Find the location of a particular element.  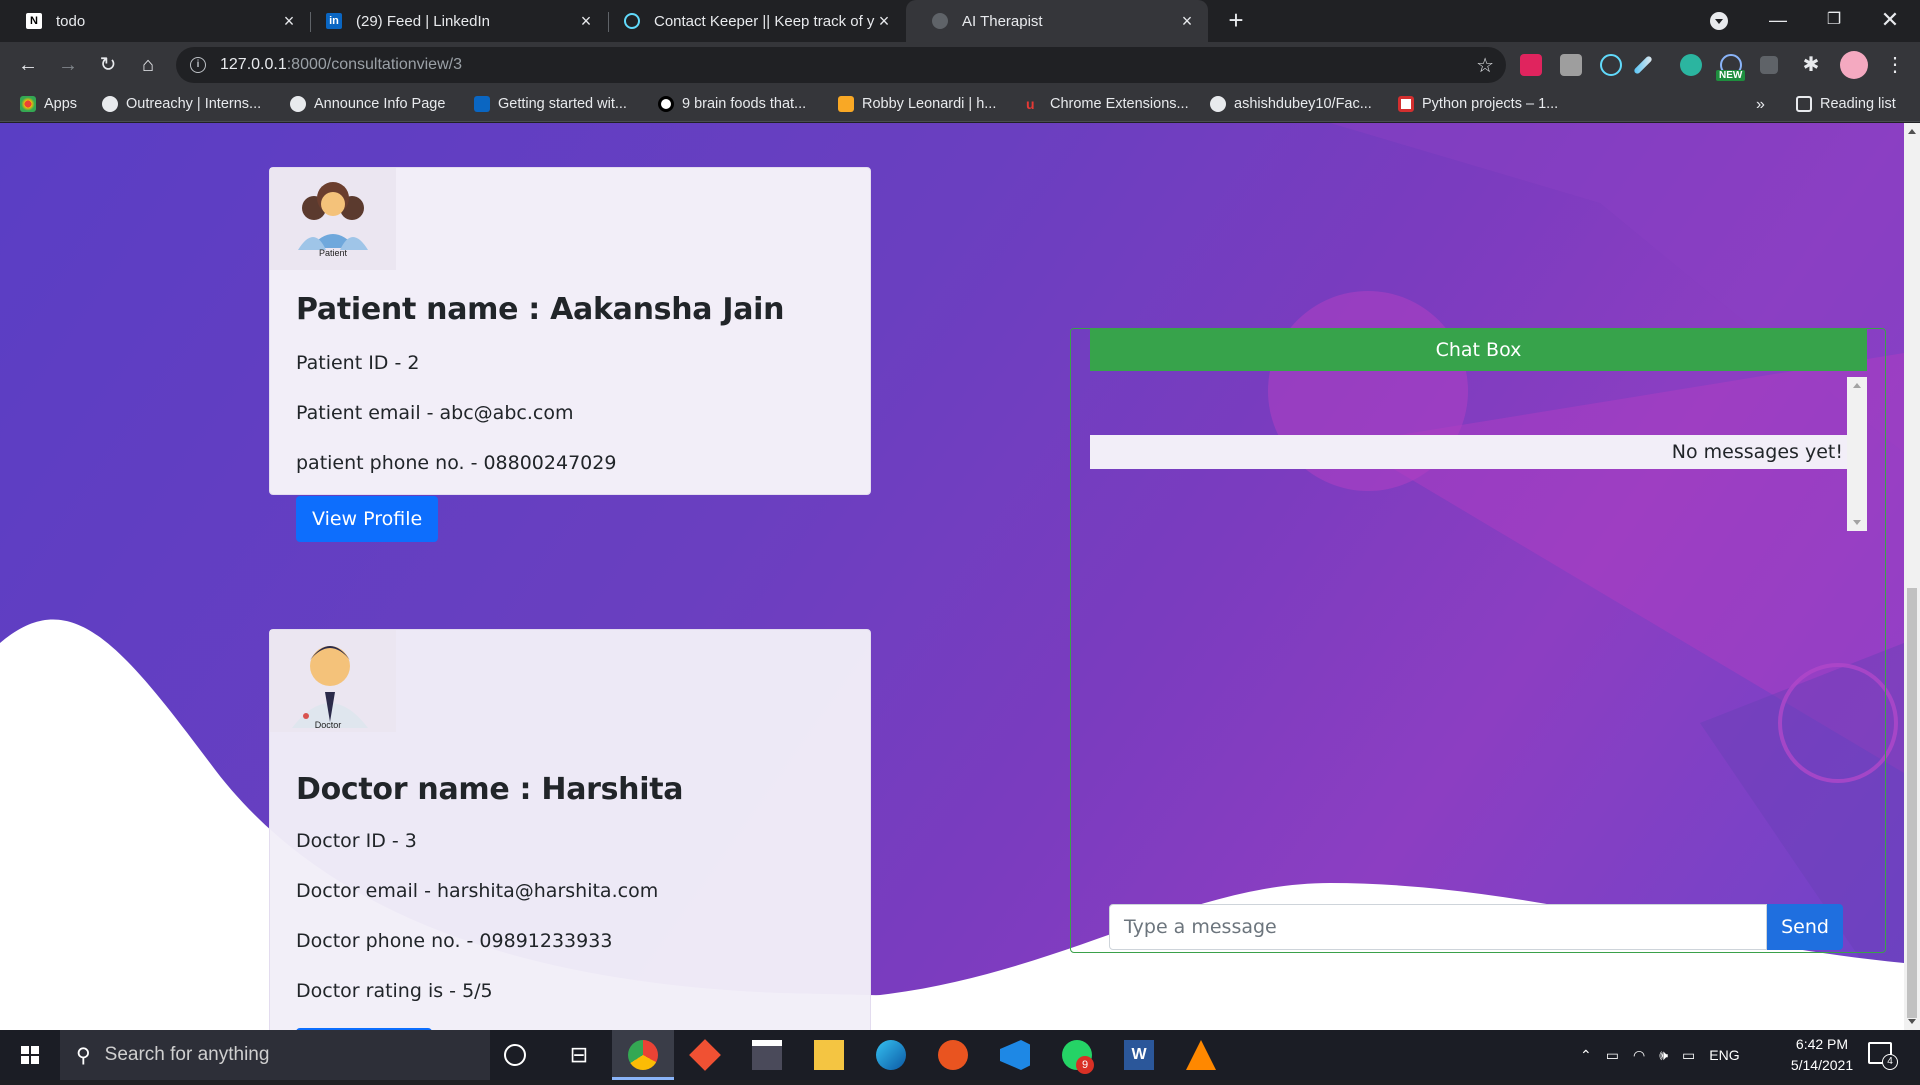

chrome-ext-icon: u is located at coordinates (1030, 104).